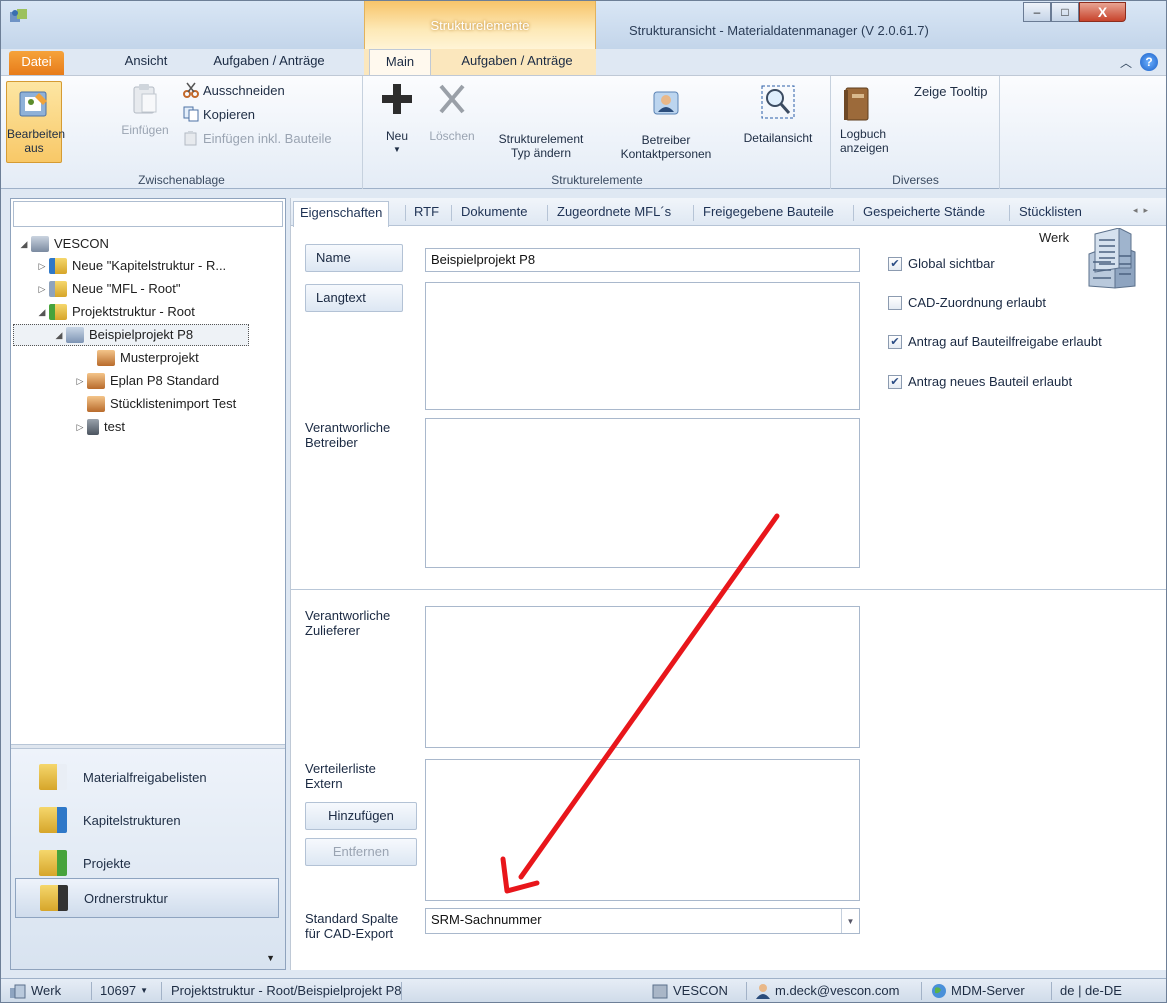 The image size is (1167, 1003). I want to click on tab-documents: Dokumente, so click(494, 213).